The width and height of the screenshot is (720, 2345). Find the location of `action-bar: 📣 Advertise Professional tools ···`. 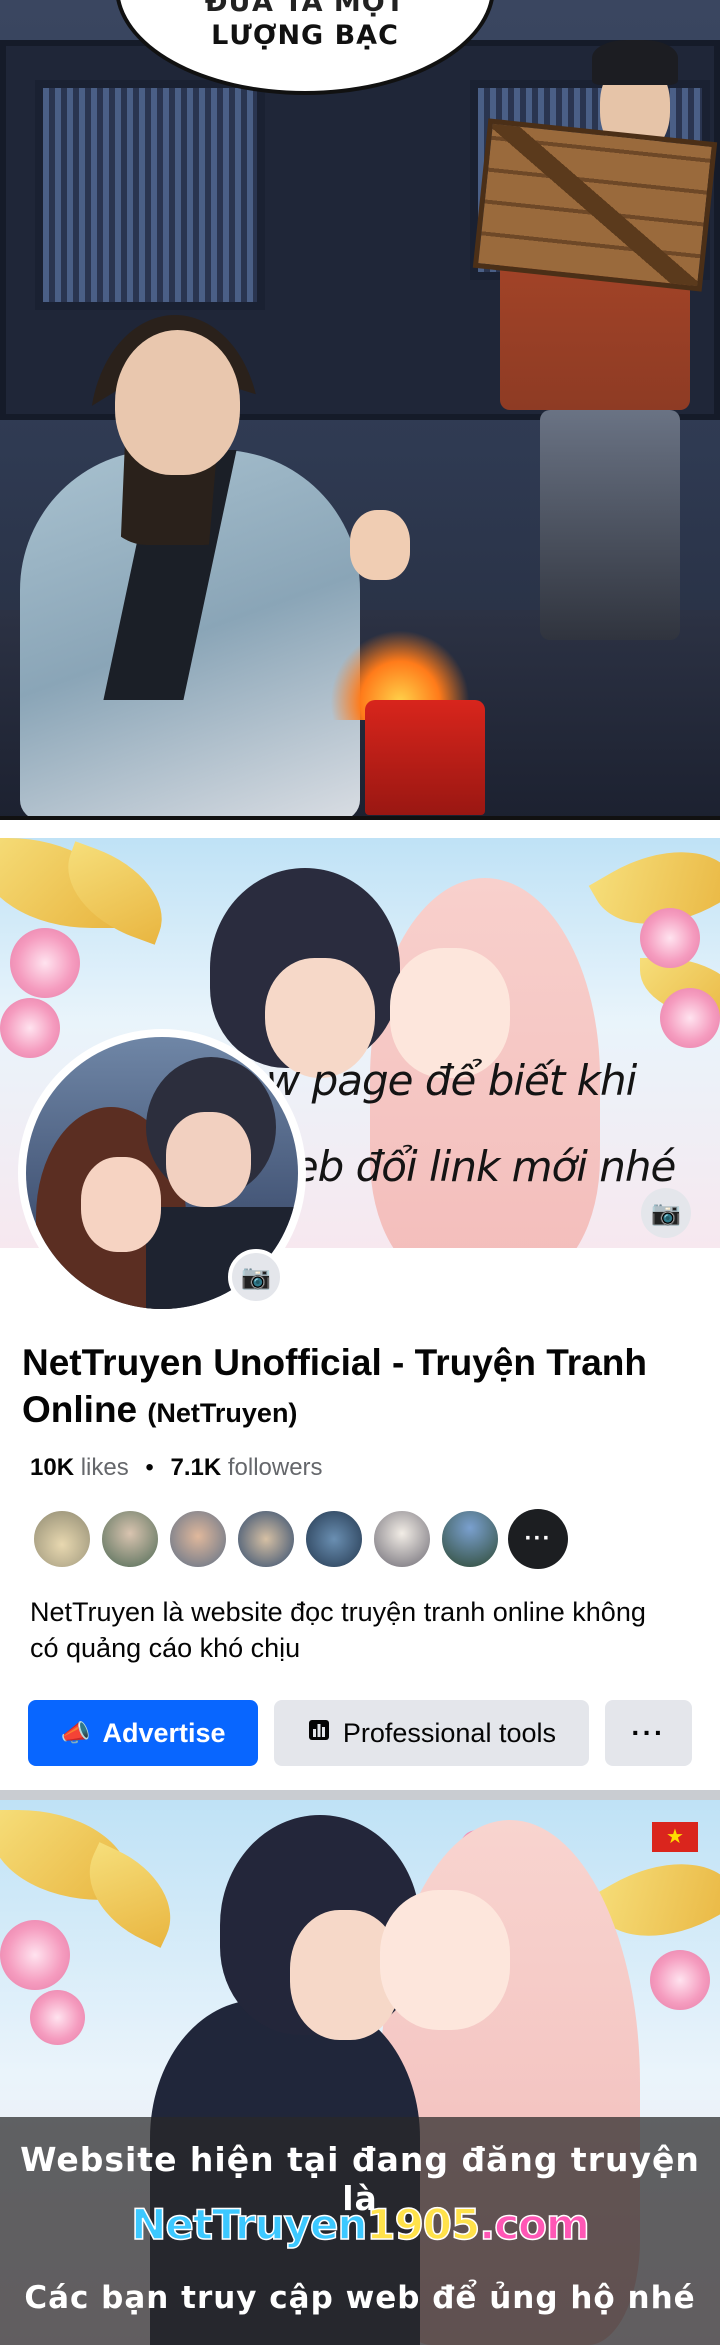

action-bar: 📣 Advertise Professional tools ··· is located at coordinates (360, 1733).